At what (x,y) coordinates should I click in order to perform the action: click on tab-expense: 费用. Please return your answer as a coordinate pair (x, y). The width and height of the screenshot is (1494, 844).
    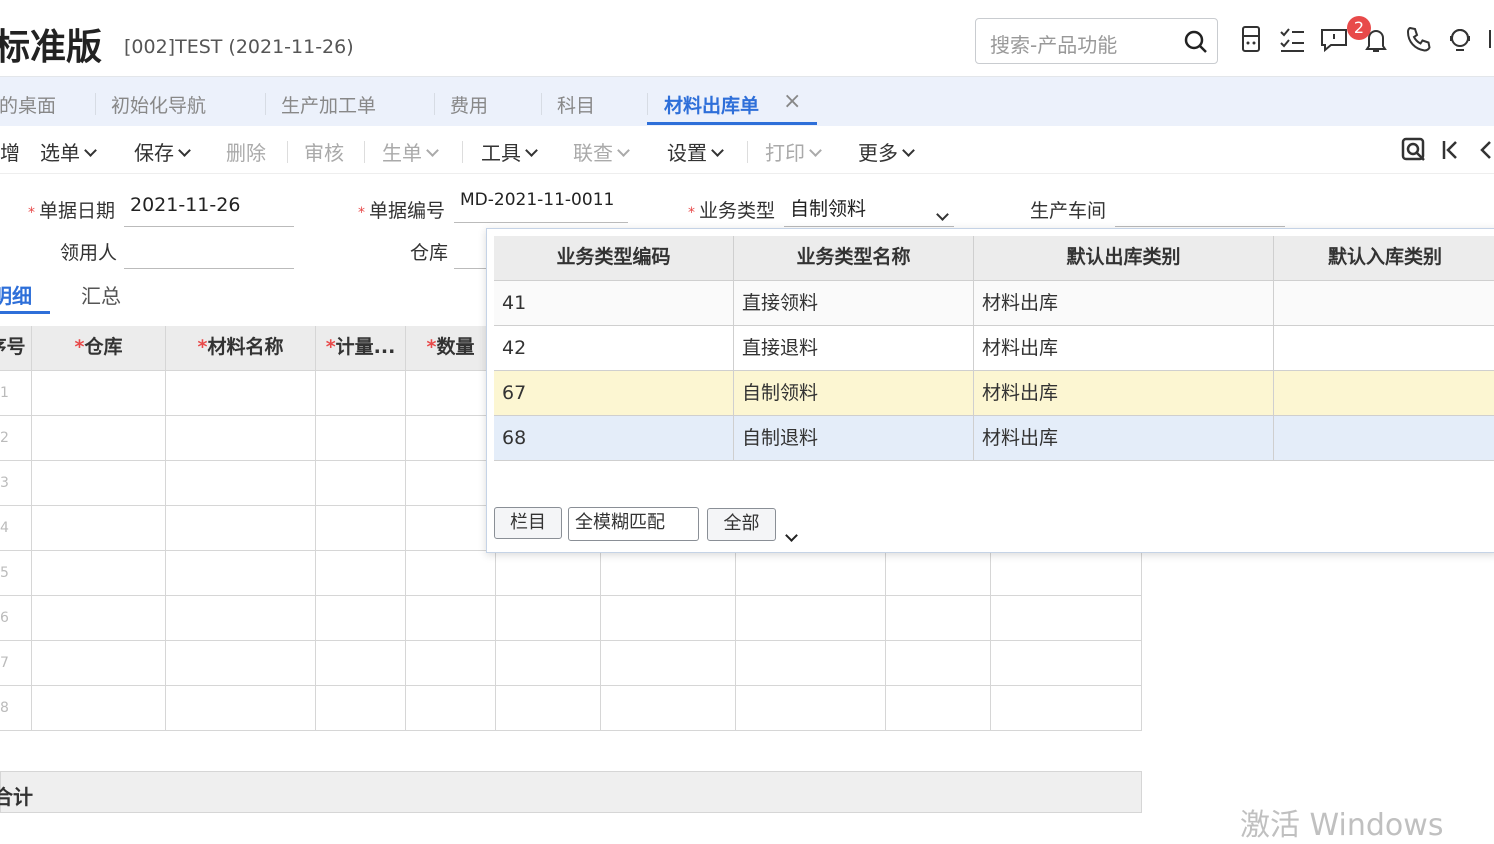
    Looking at the image, I should click on (469, 104).